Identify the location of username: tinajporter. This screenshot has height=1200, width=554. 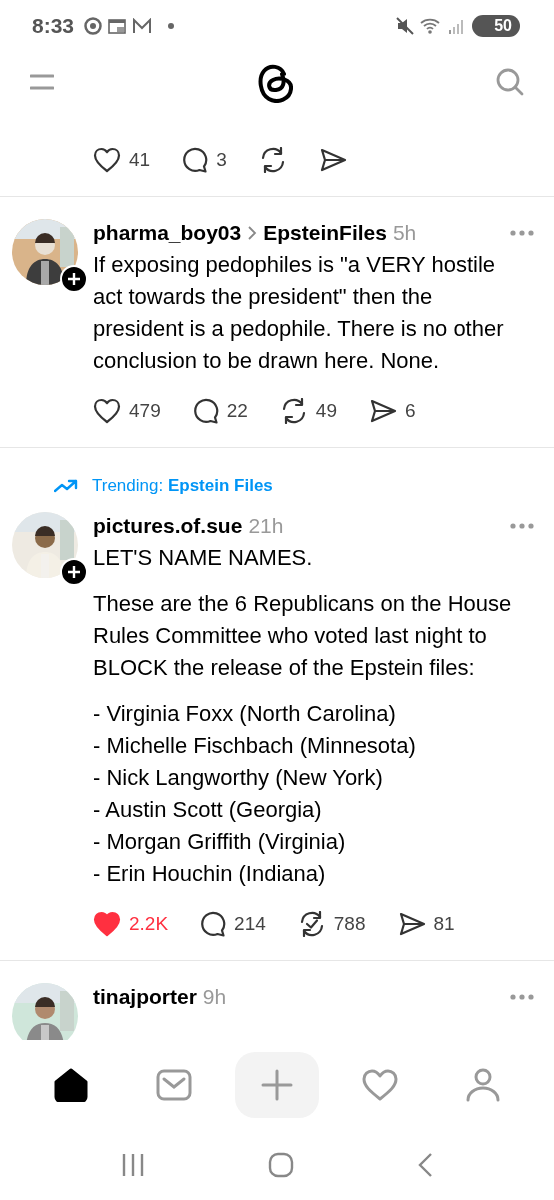
(145, 997).